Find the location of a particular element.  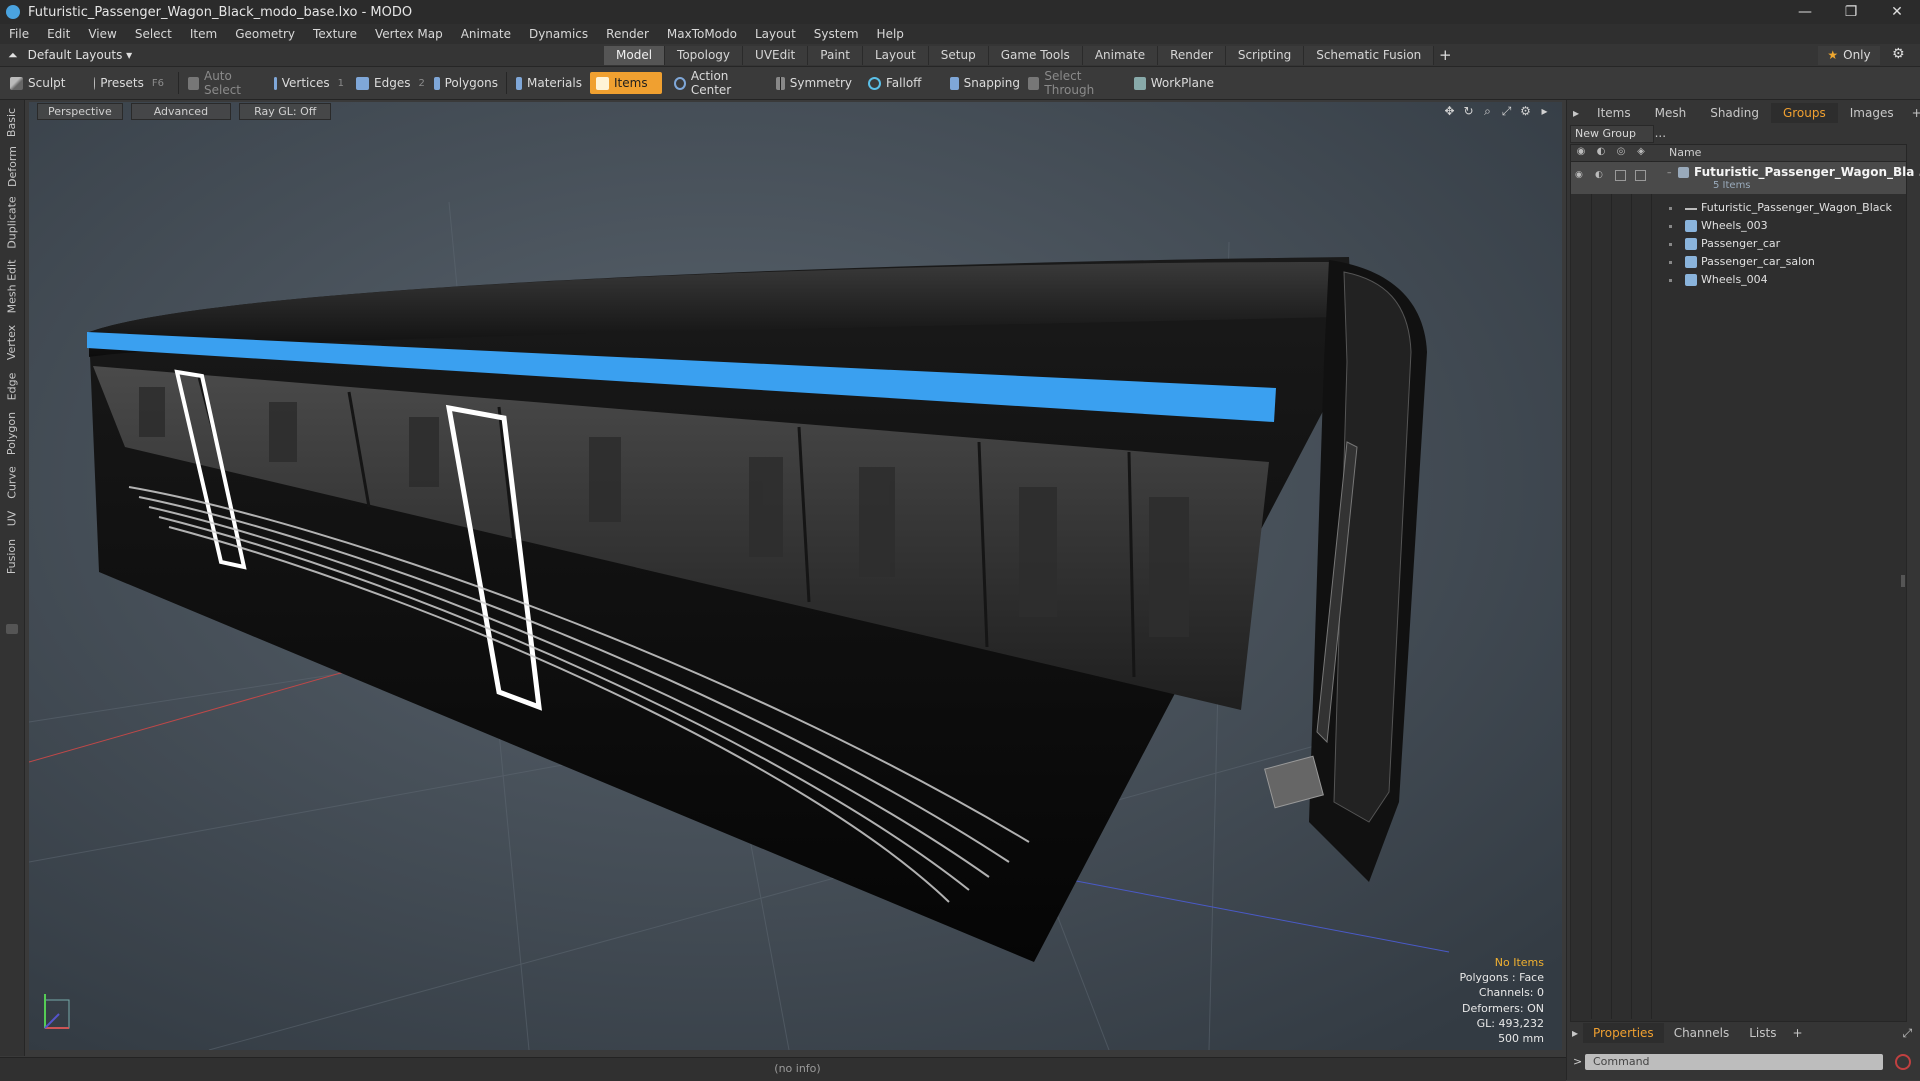

workplane-button: WorkPlane is located at coordinates (1174, 83).